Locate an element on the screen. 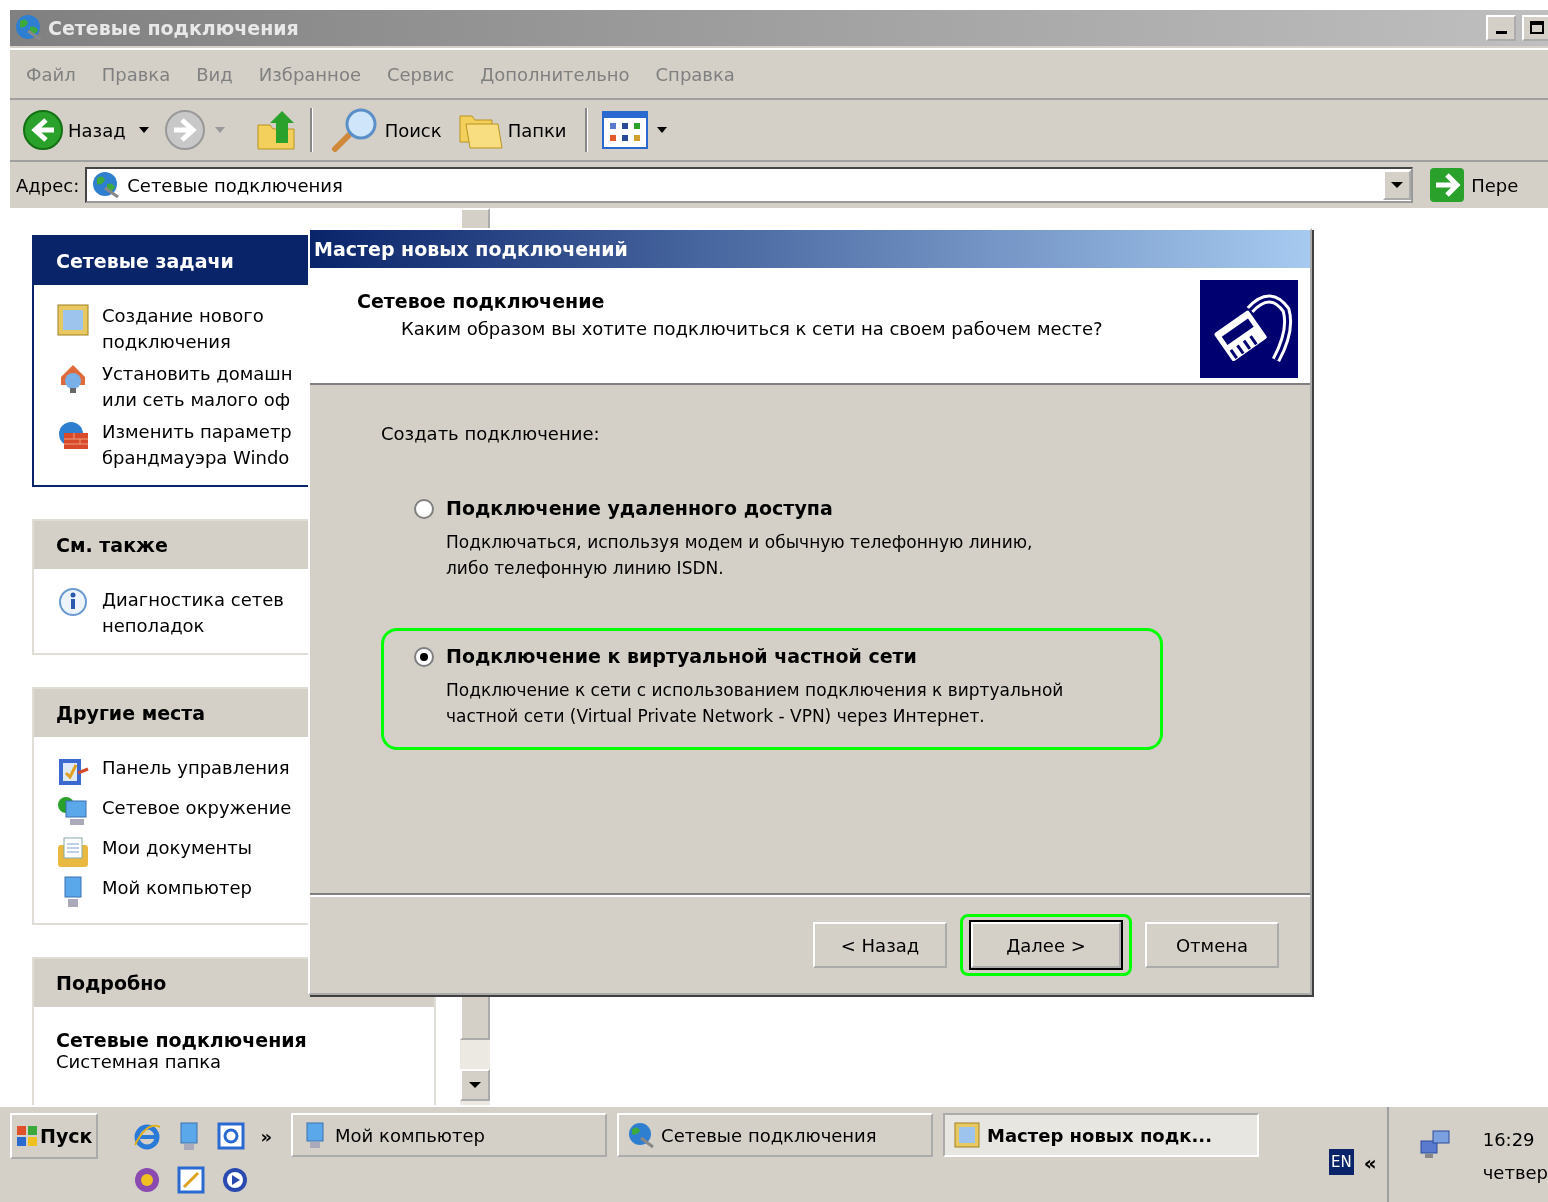  documents-icon is located at coordinates (73, 852).